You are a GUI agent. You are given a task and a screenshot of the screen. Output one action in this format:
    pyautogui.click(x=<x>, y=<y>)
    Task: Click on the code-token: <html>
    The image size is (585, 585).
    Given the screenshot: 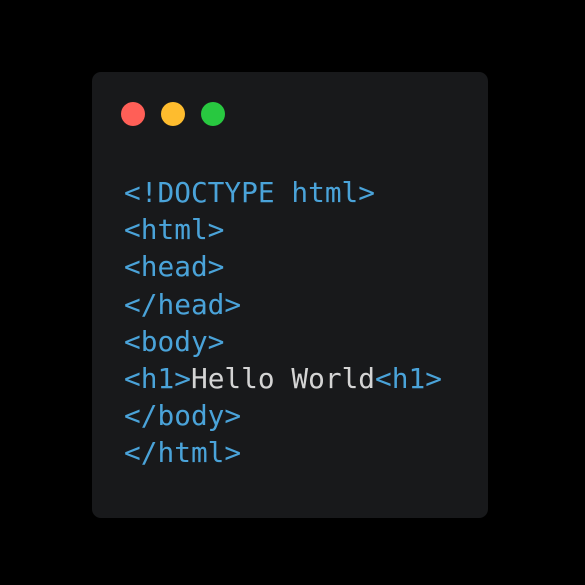 What is the action you would take?
    pyautogui.click(x=174, y=230)
    